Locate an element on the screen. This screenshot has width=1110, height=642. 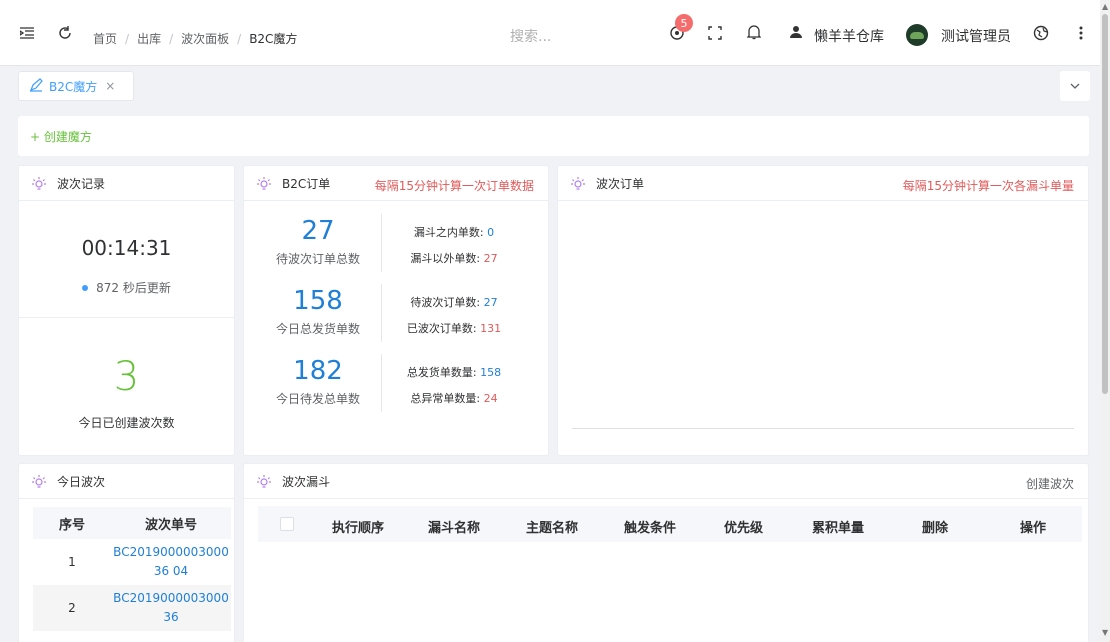
detail-total-shipped: 总发货单数量: 158 is located at coordinates (454, 372).